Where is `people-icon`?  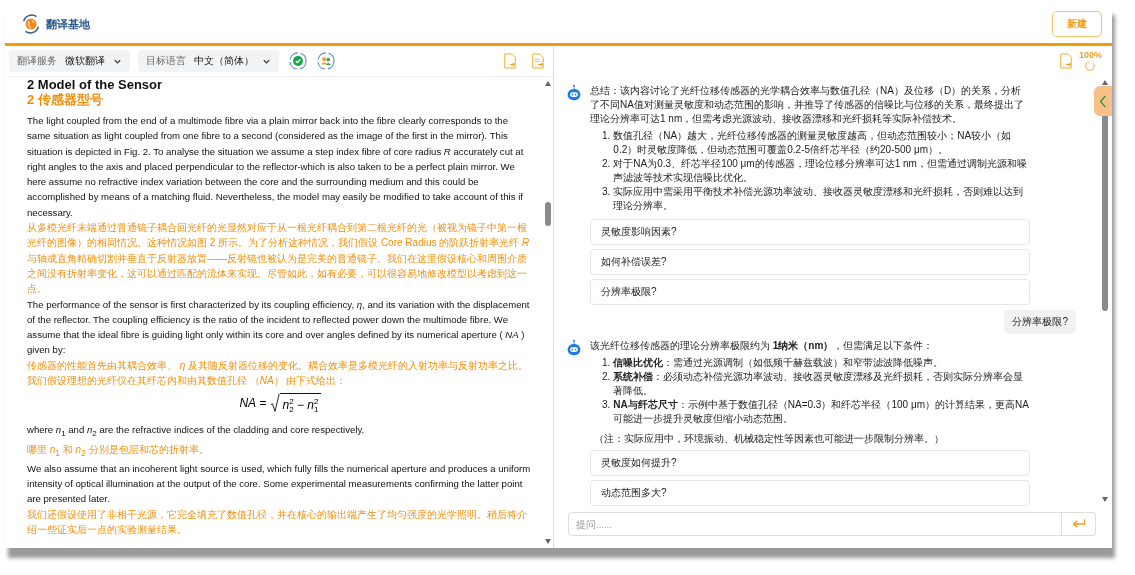 people-icon is located at coordinates (326, 61).